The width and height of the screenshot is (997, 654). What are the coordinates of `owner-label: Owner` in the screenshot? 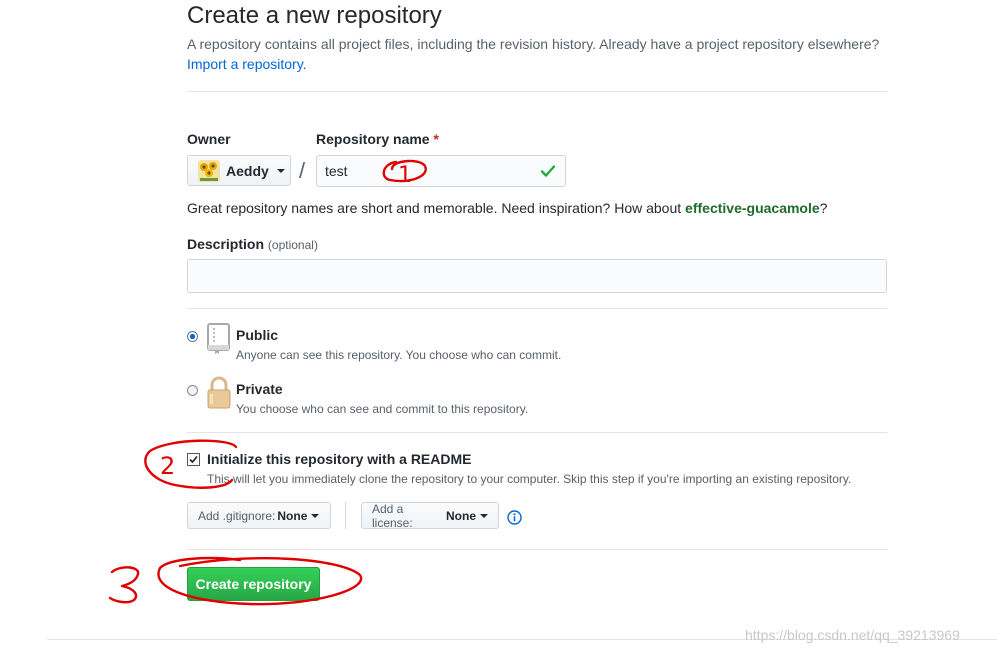 It's located at (209, 139).